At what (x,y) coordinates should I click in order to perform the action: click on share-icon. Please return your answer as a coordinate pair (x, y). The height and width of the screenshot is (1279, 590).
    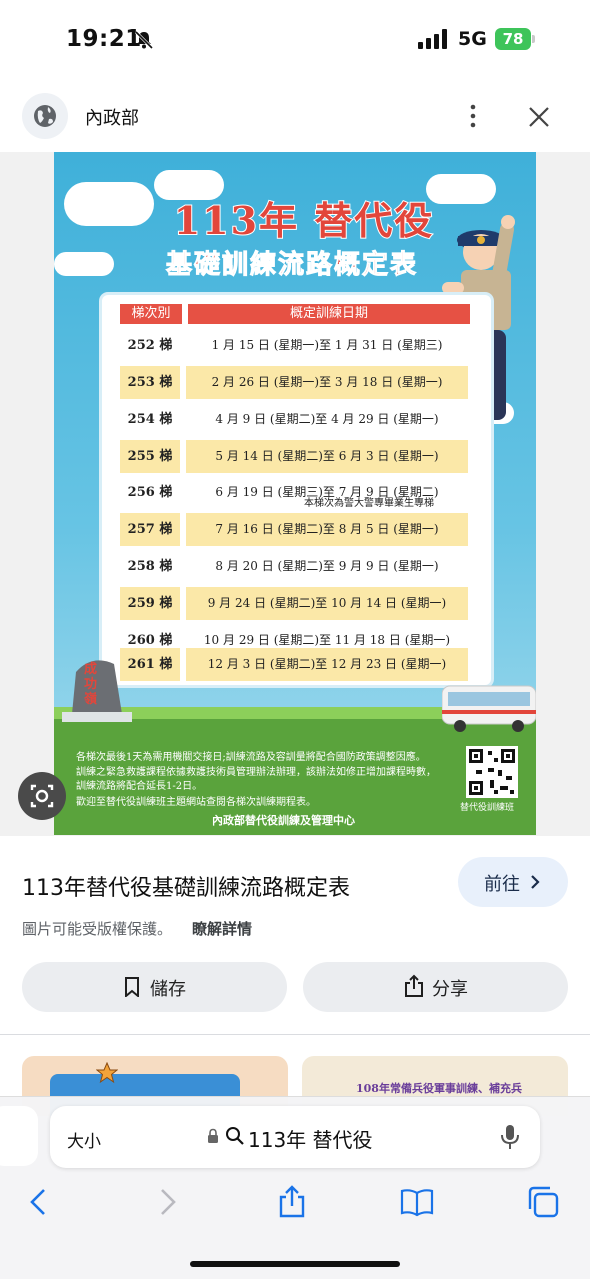
    Looking at the image, I should click on (414, 985).